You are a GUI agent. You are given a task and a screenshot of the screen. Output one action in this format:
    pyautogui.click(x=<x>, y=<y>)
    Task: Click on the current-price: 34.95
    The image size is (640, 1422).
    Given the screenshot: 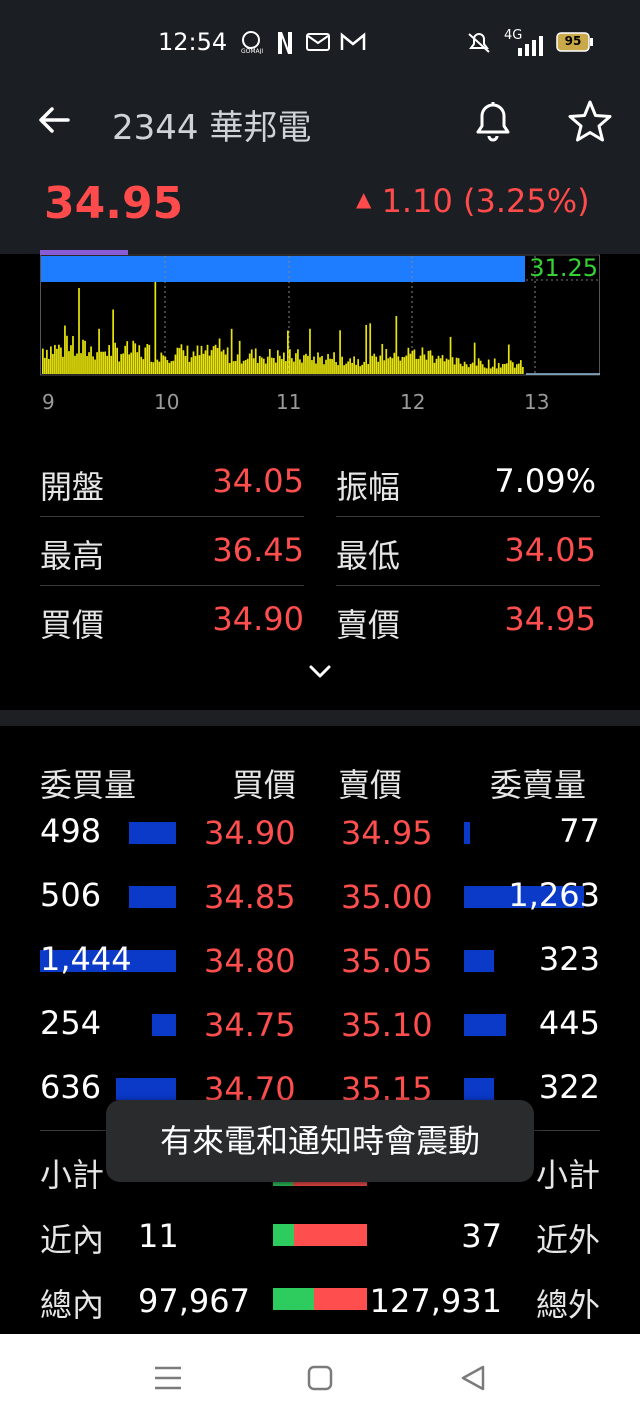 What is the action you would take?
    pyautogui.click(x=114, y=203)
    